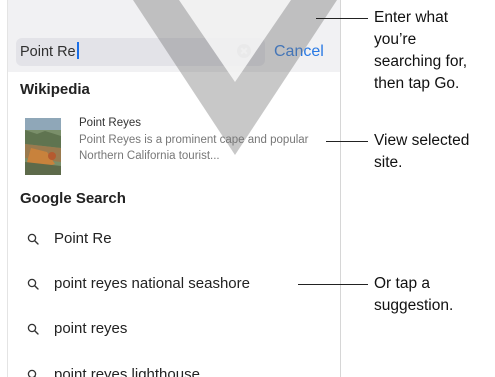  Describe the element at coordinates (110, 123) in the screenshot. I see `wikipedia-result-title: Point Reyes` at that location.